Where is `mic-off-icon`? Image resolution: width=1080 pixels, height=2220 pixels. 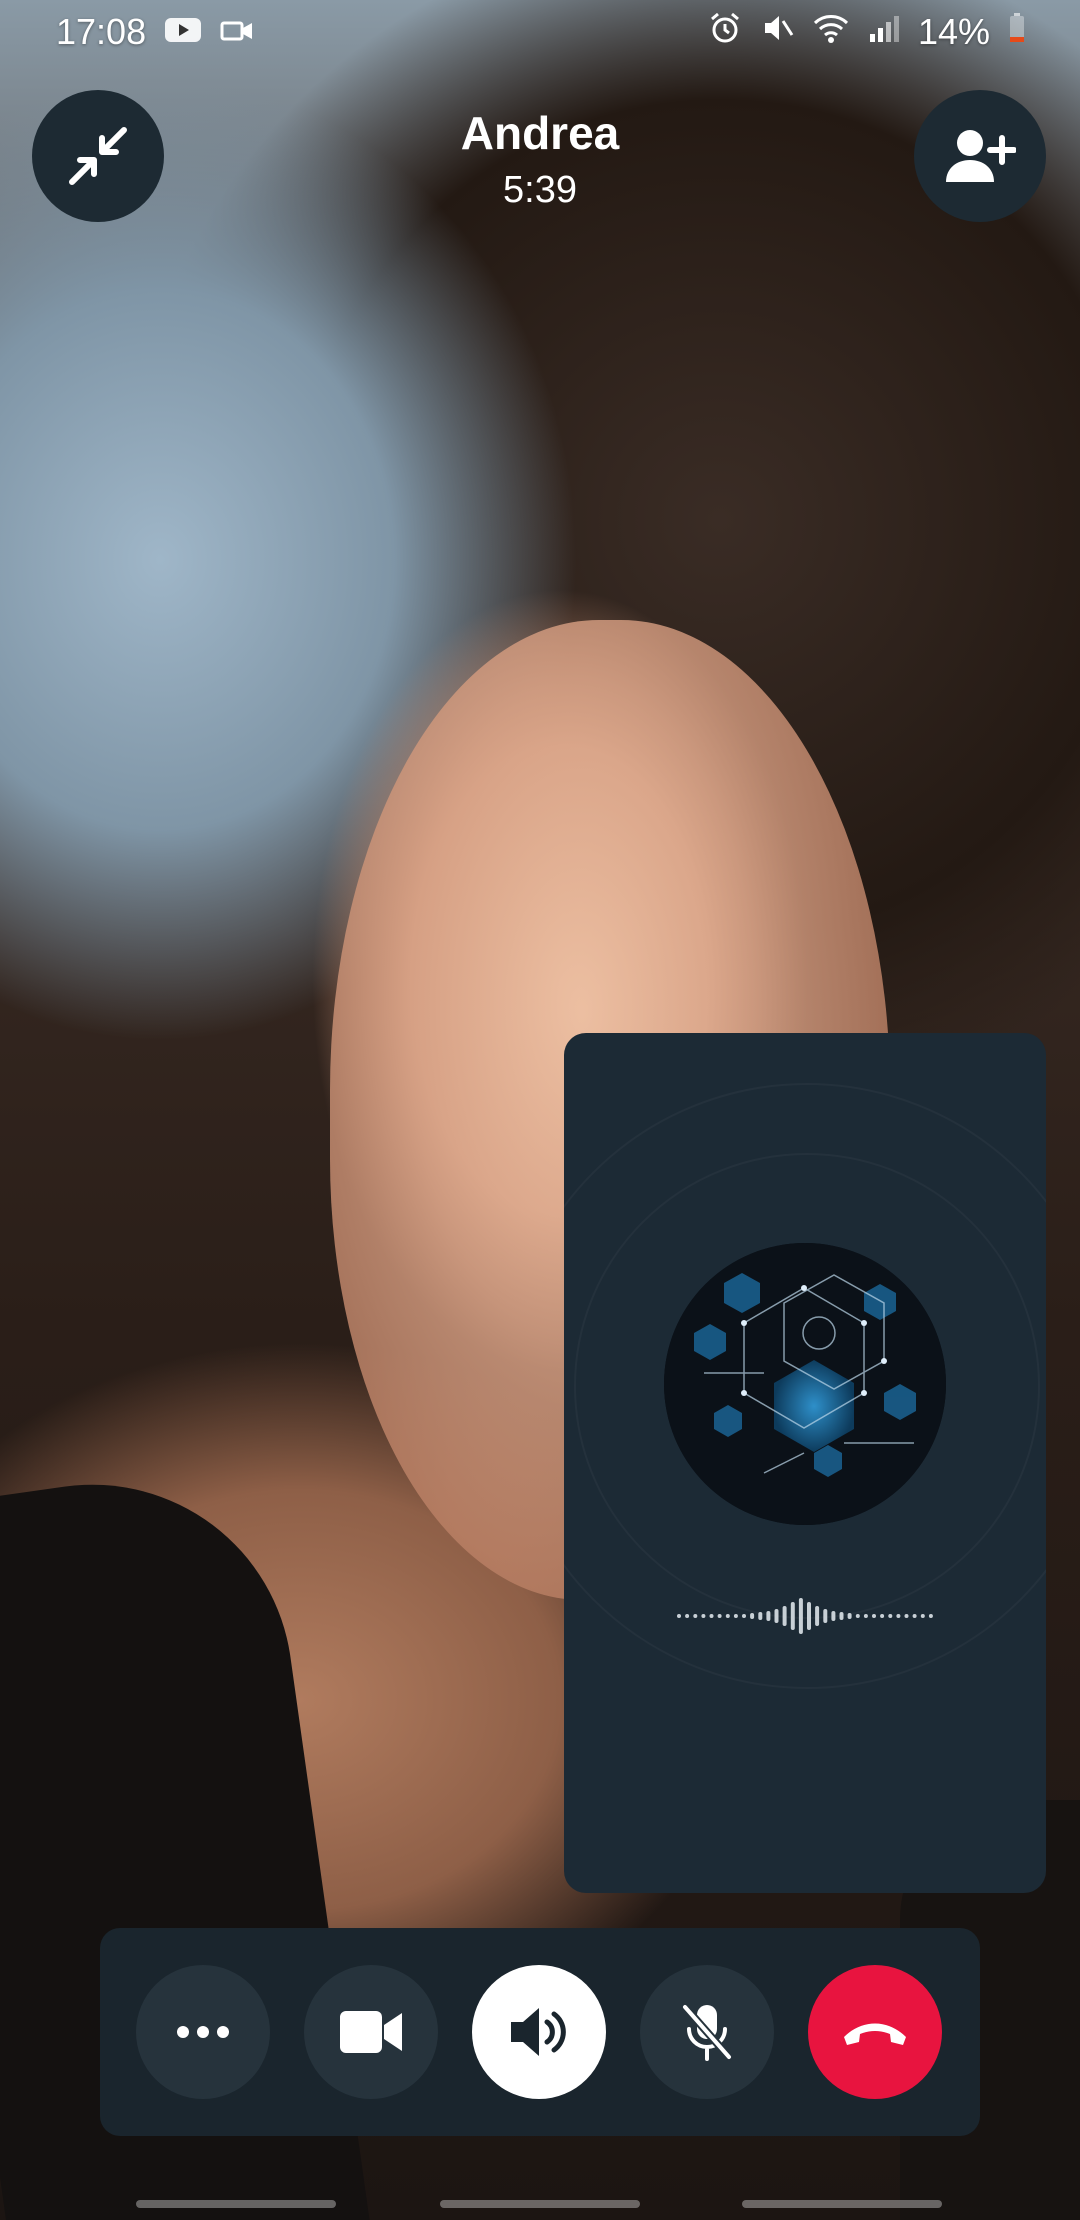
mic-off-icon is located at coordinates (707, 2032).